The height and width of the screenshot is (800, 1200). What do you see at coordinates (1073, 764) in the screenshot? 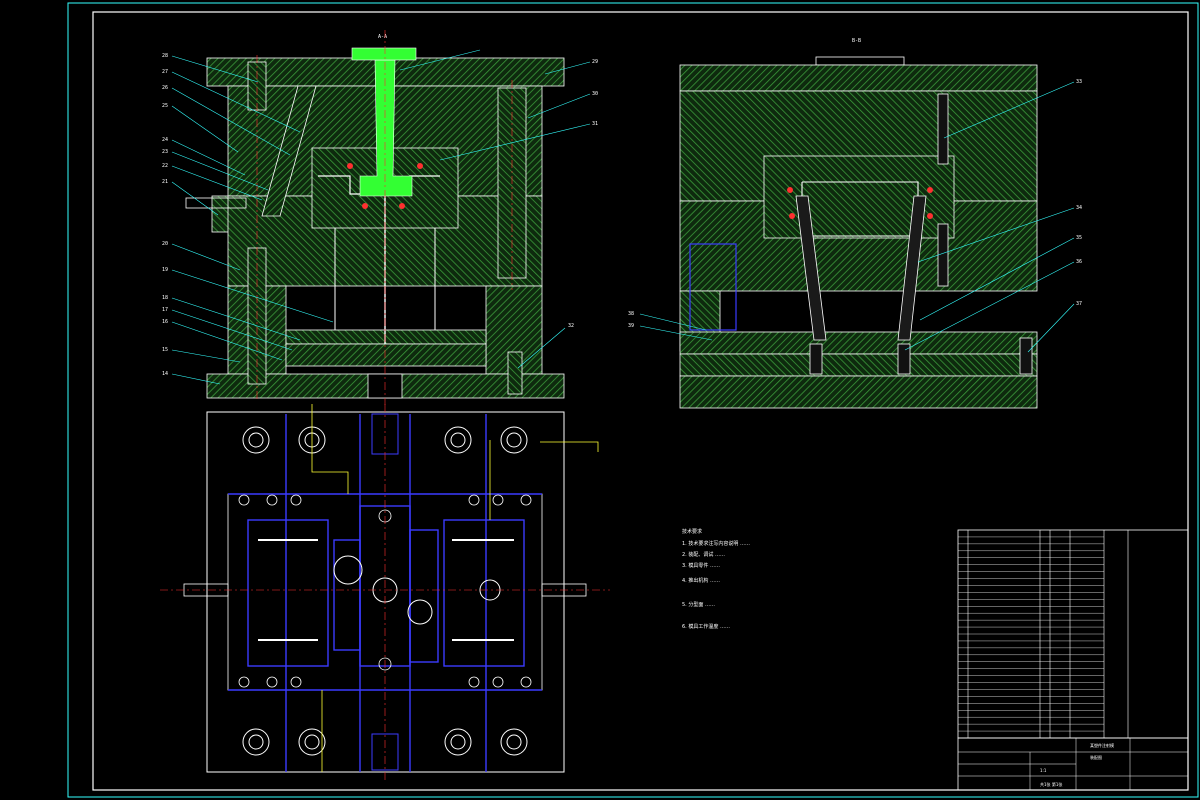
I see `title-block: 某塑件注射模 装配图 1:1 共1张 第1张` at bounding box center [1073, 764].